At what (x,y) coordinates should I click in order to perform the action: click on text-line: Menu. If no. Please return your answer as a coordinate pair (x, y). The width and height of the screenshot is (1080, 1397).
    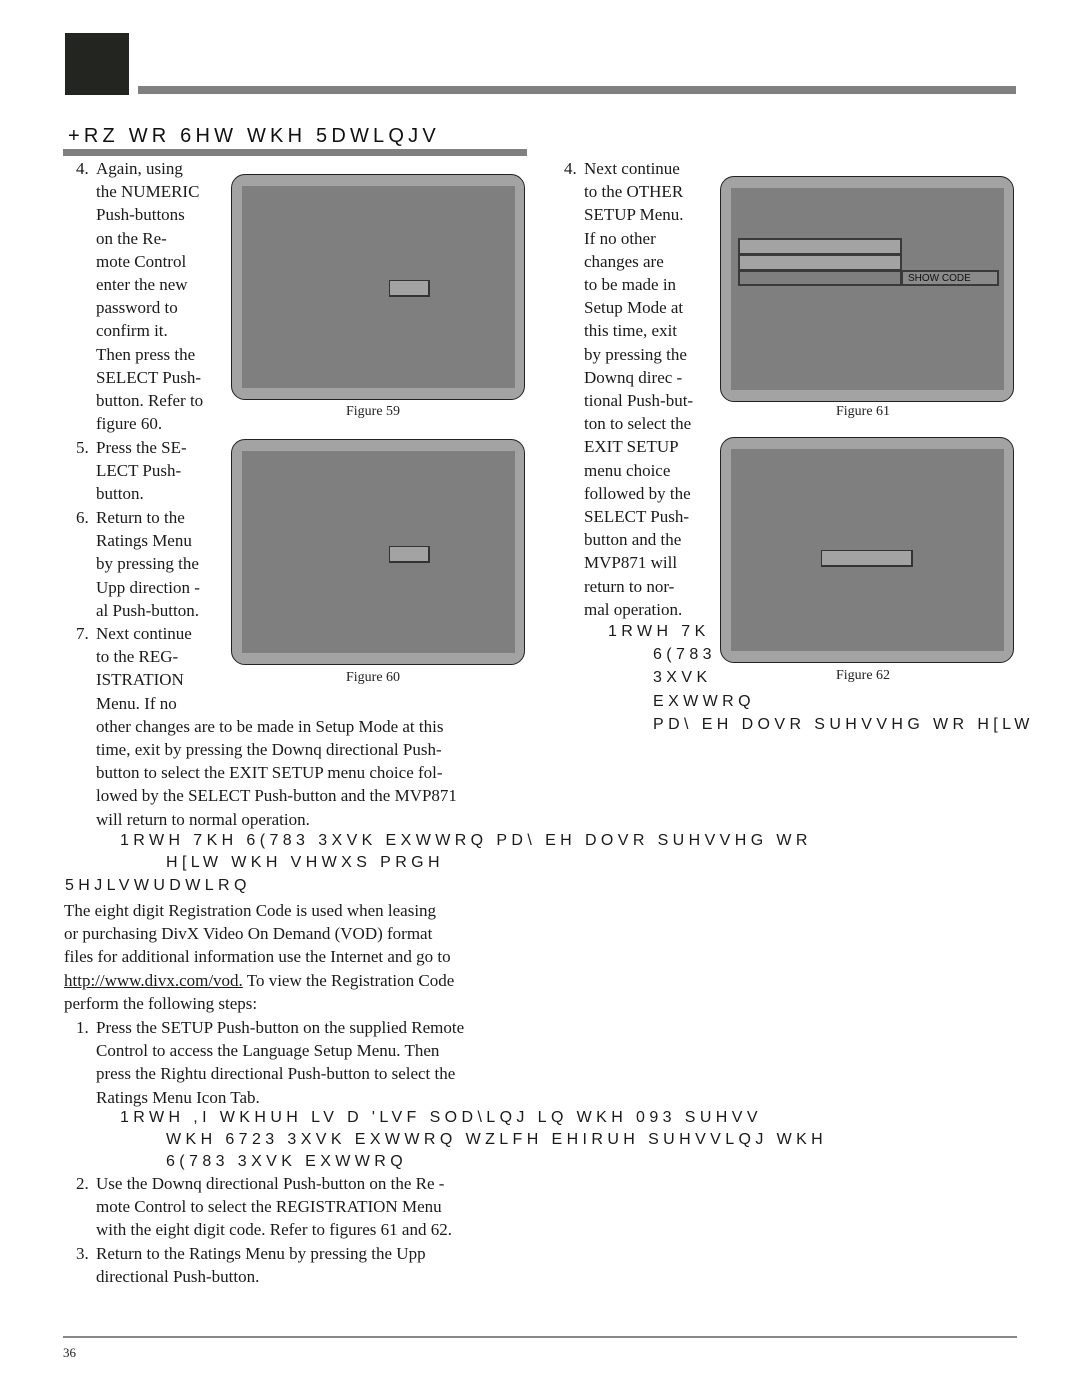
    Looking at the image, I should click on (136, 703).